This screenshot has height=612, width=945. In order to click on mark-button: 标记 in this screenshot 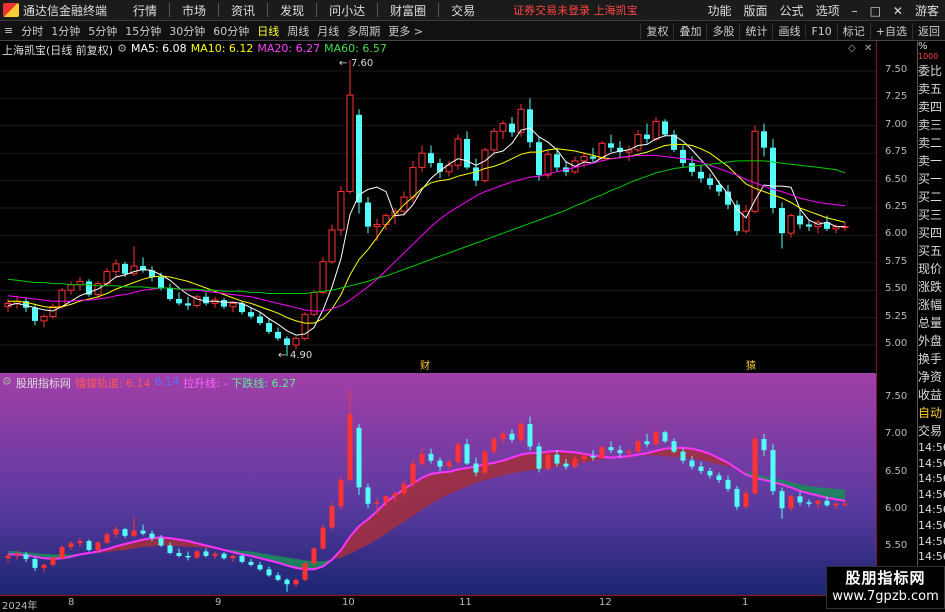, I will do `click(853, 31)`.